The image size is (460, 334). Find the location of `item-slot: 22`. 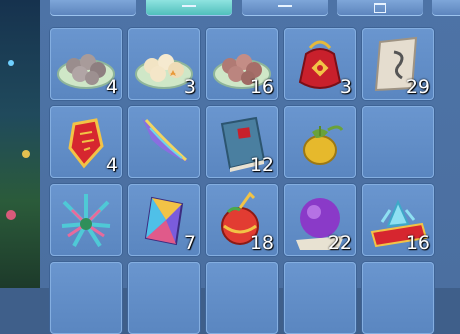

item-slot: 22 is located at coordinates (320, 220).